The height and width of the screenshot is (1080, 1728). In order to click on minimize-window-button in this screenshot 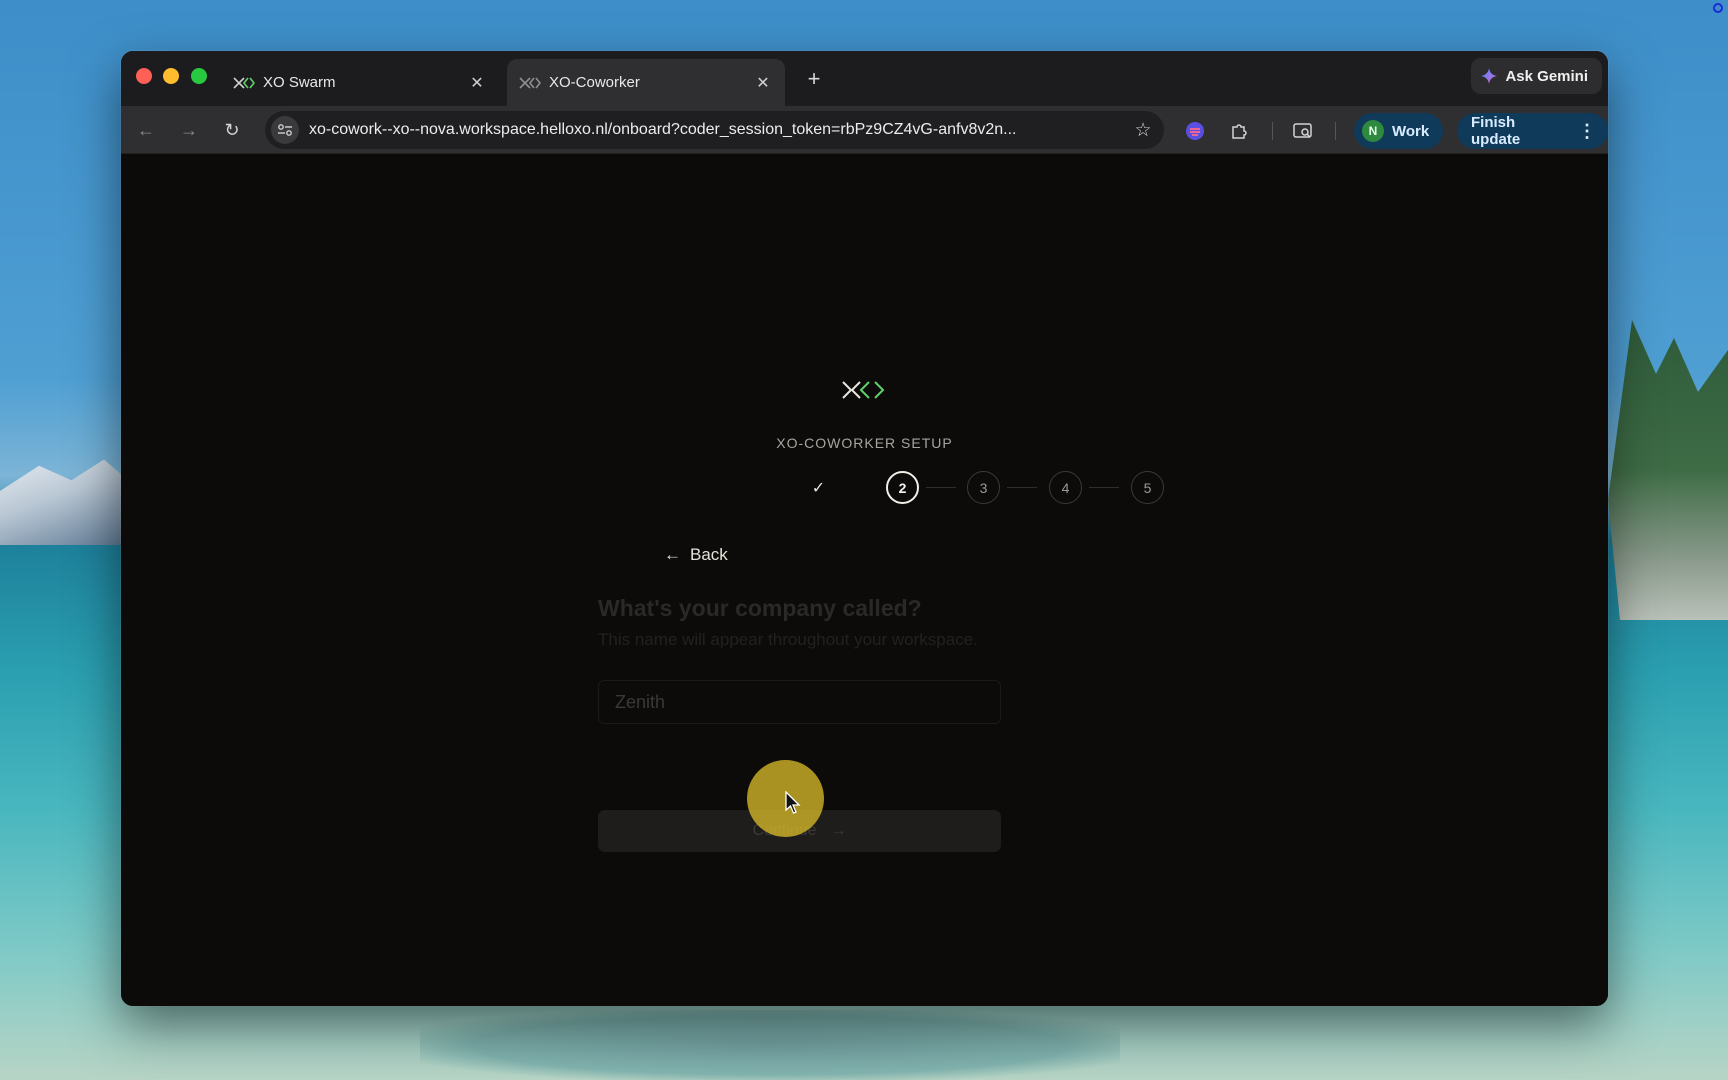, I will do `click(171, 76)`.